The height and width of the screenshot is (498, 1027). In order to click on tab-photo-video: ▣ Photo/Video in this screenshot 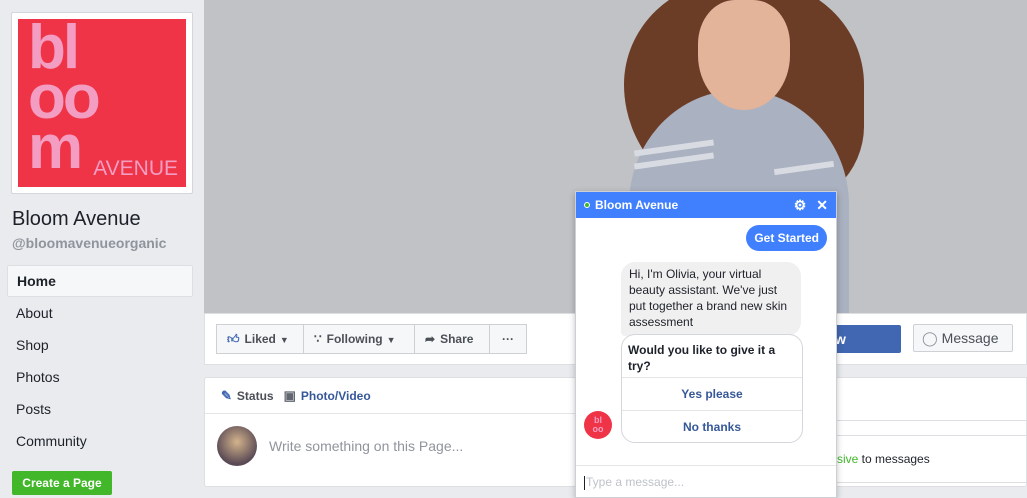, I will do `click(327, 396)`.